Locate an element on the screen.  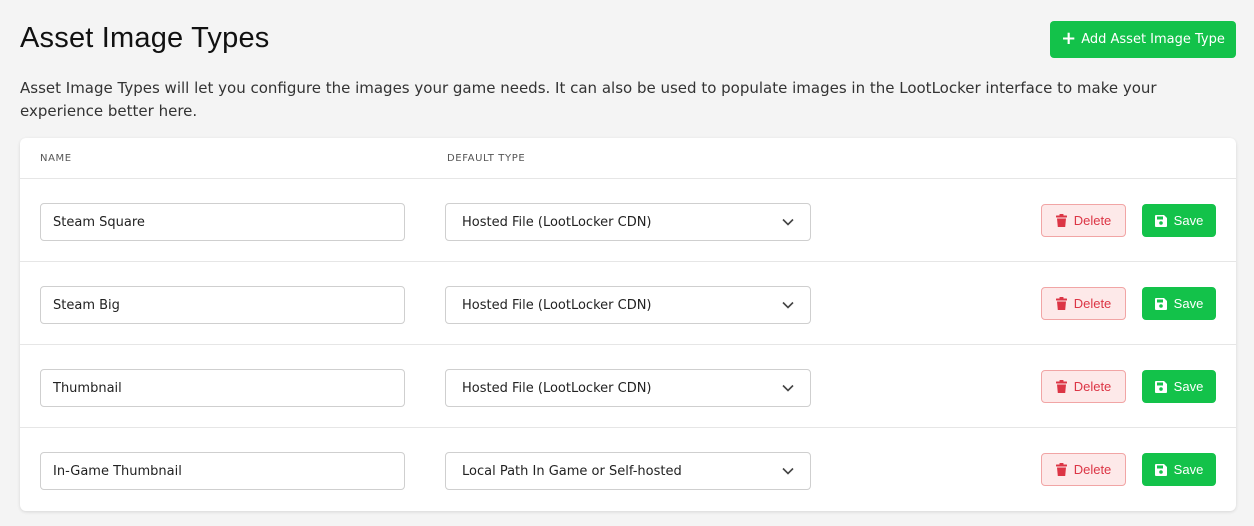
name-input: Thumbnail is located at coordinates (222, 388).